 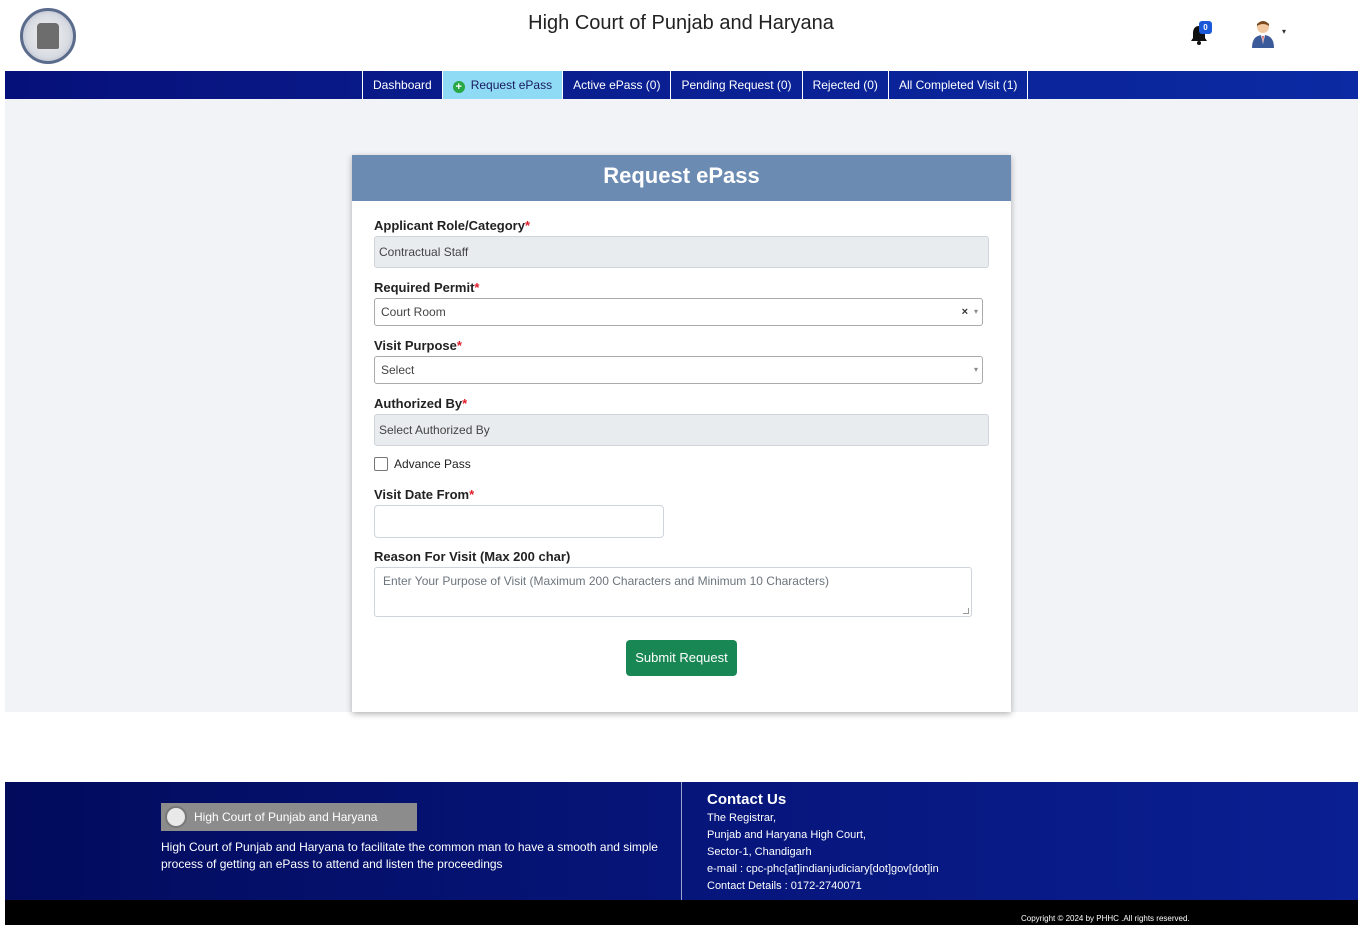 What do you see at coordinates (511, 85) in the screenshot?
I see `nav-request-epass-label: Request ePass` at bounding box center [511, 85].